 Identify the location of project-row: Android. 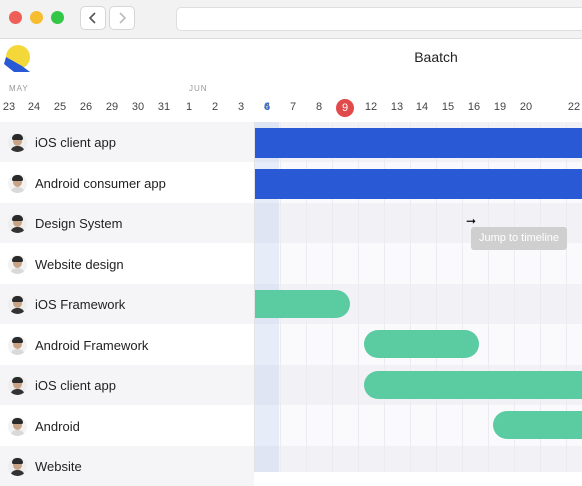
(127, 426).